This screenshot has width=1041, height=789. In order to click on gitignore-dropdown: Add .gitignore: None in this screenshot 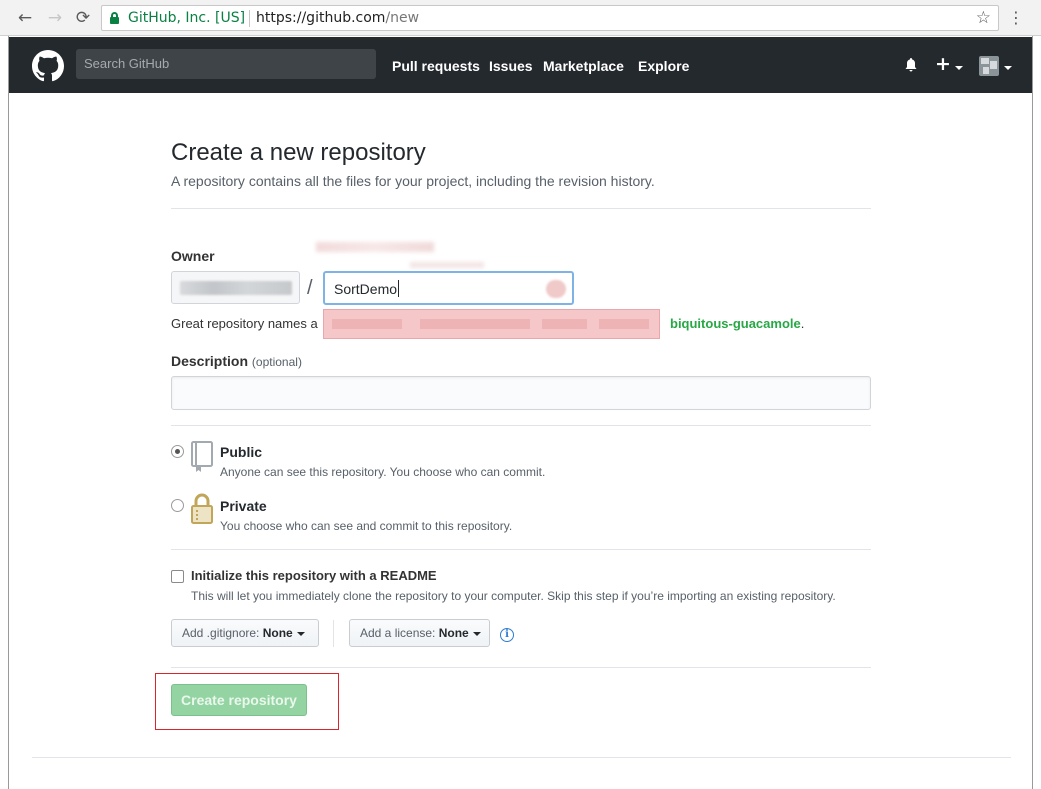, I will do `click(245, 633)`.